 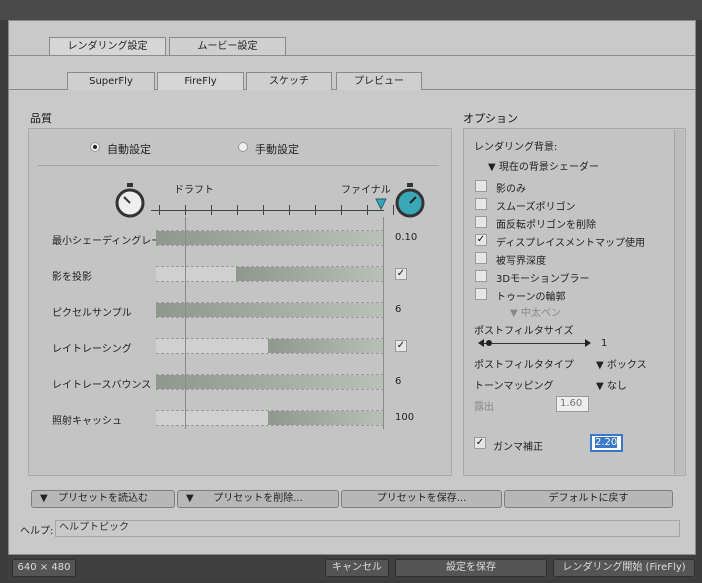 What do you see at coordinates (521, 261) in the screenshot?
I see `option-label: 被写界深度` at bounding box center [521, 261].